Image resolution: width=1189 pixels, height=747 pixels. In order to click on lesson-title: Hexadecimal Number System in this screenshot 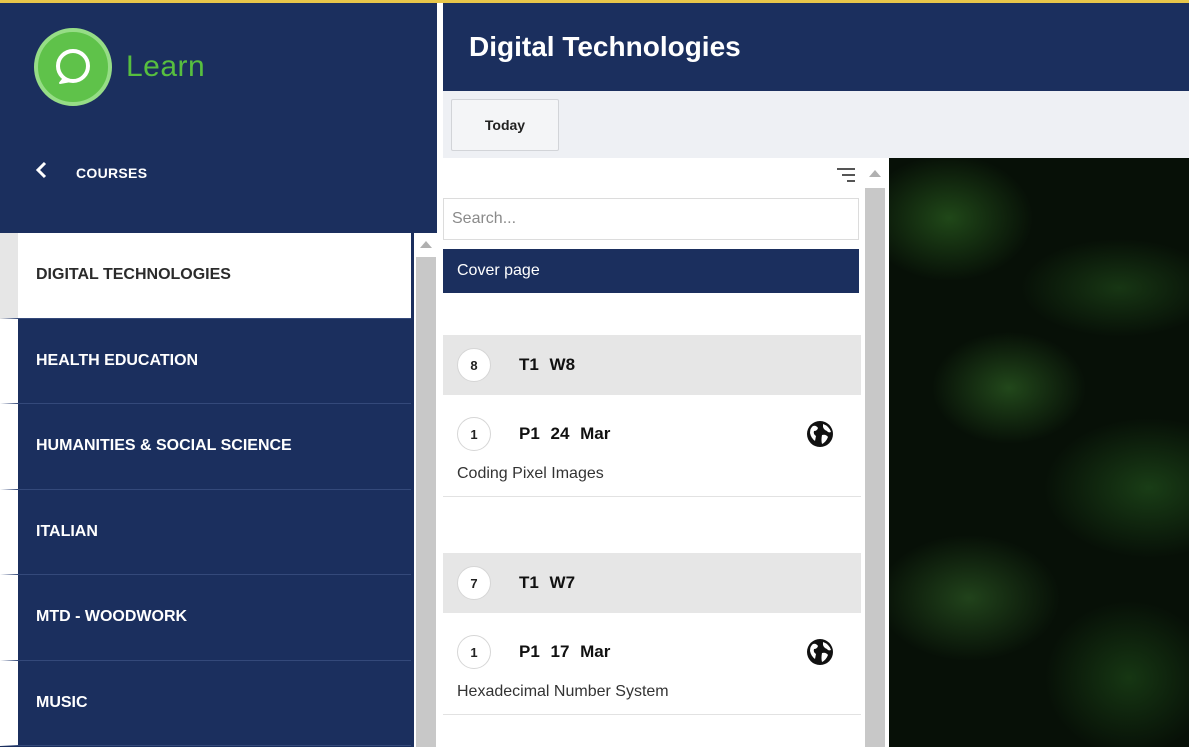, I will do `click(563, 691)`.